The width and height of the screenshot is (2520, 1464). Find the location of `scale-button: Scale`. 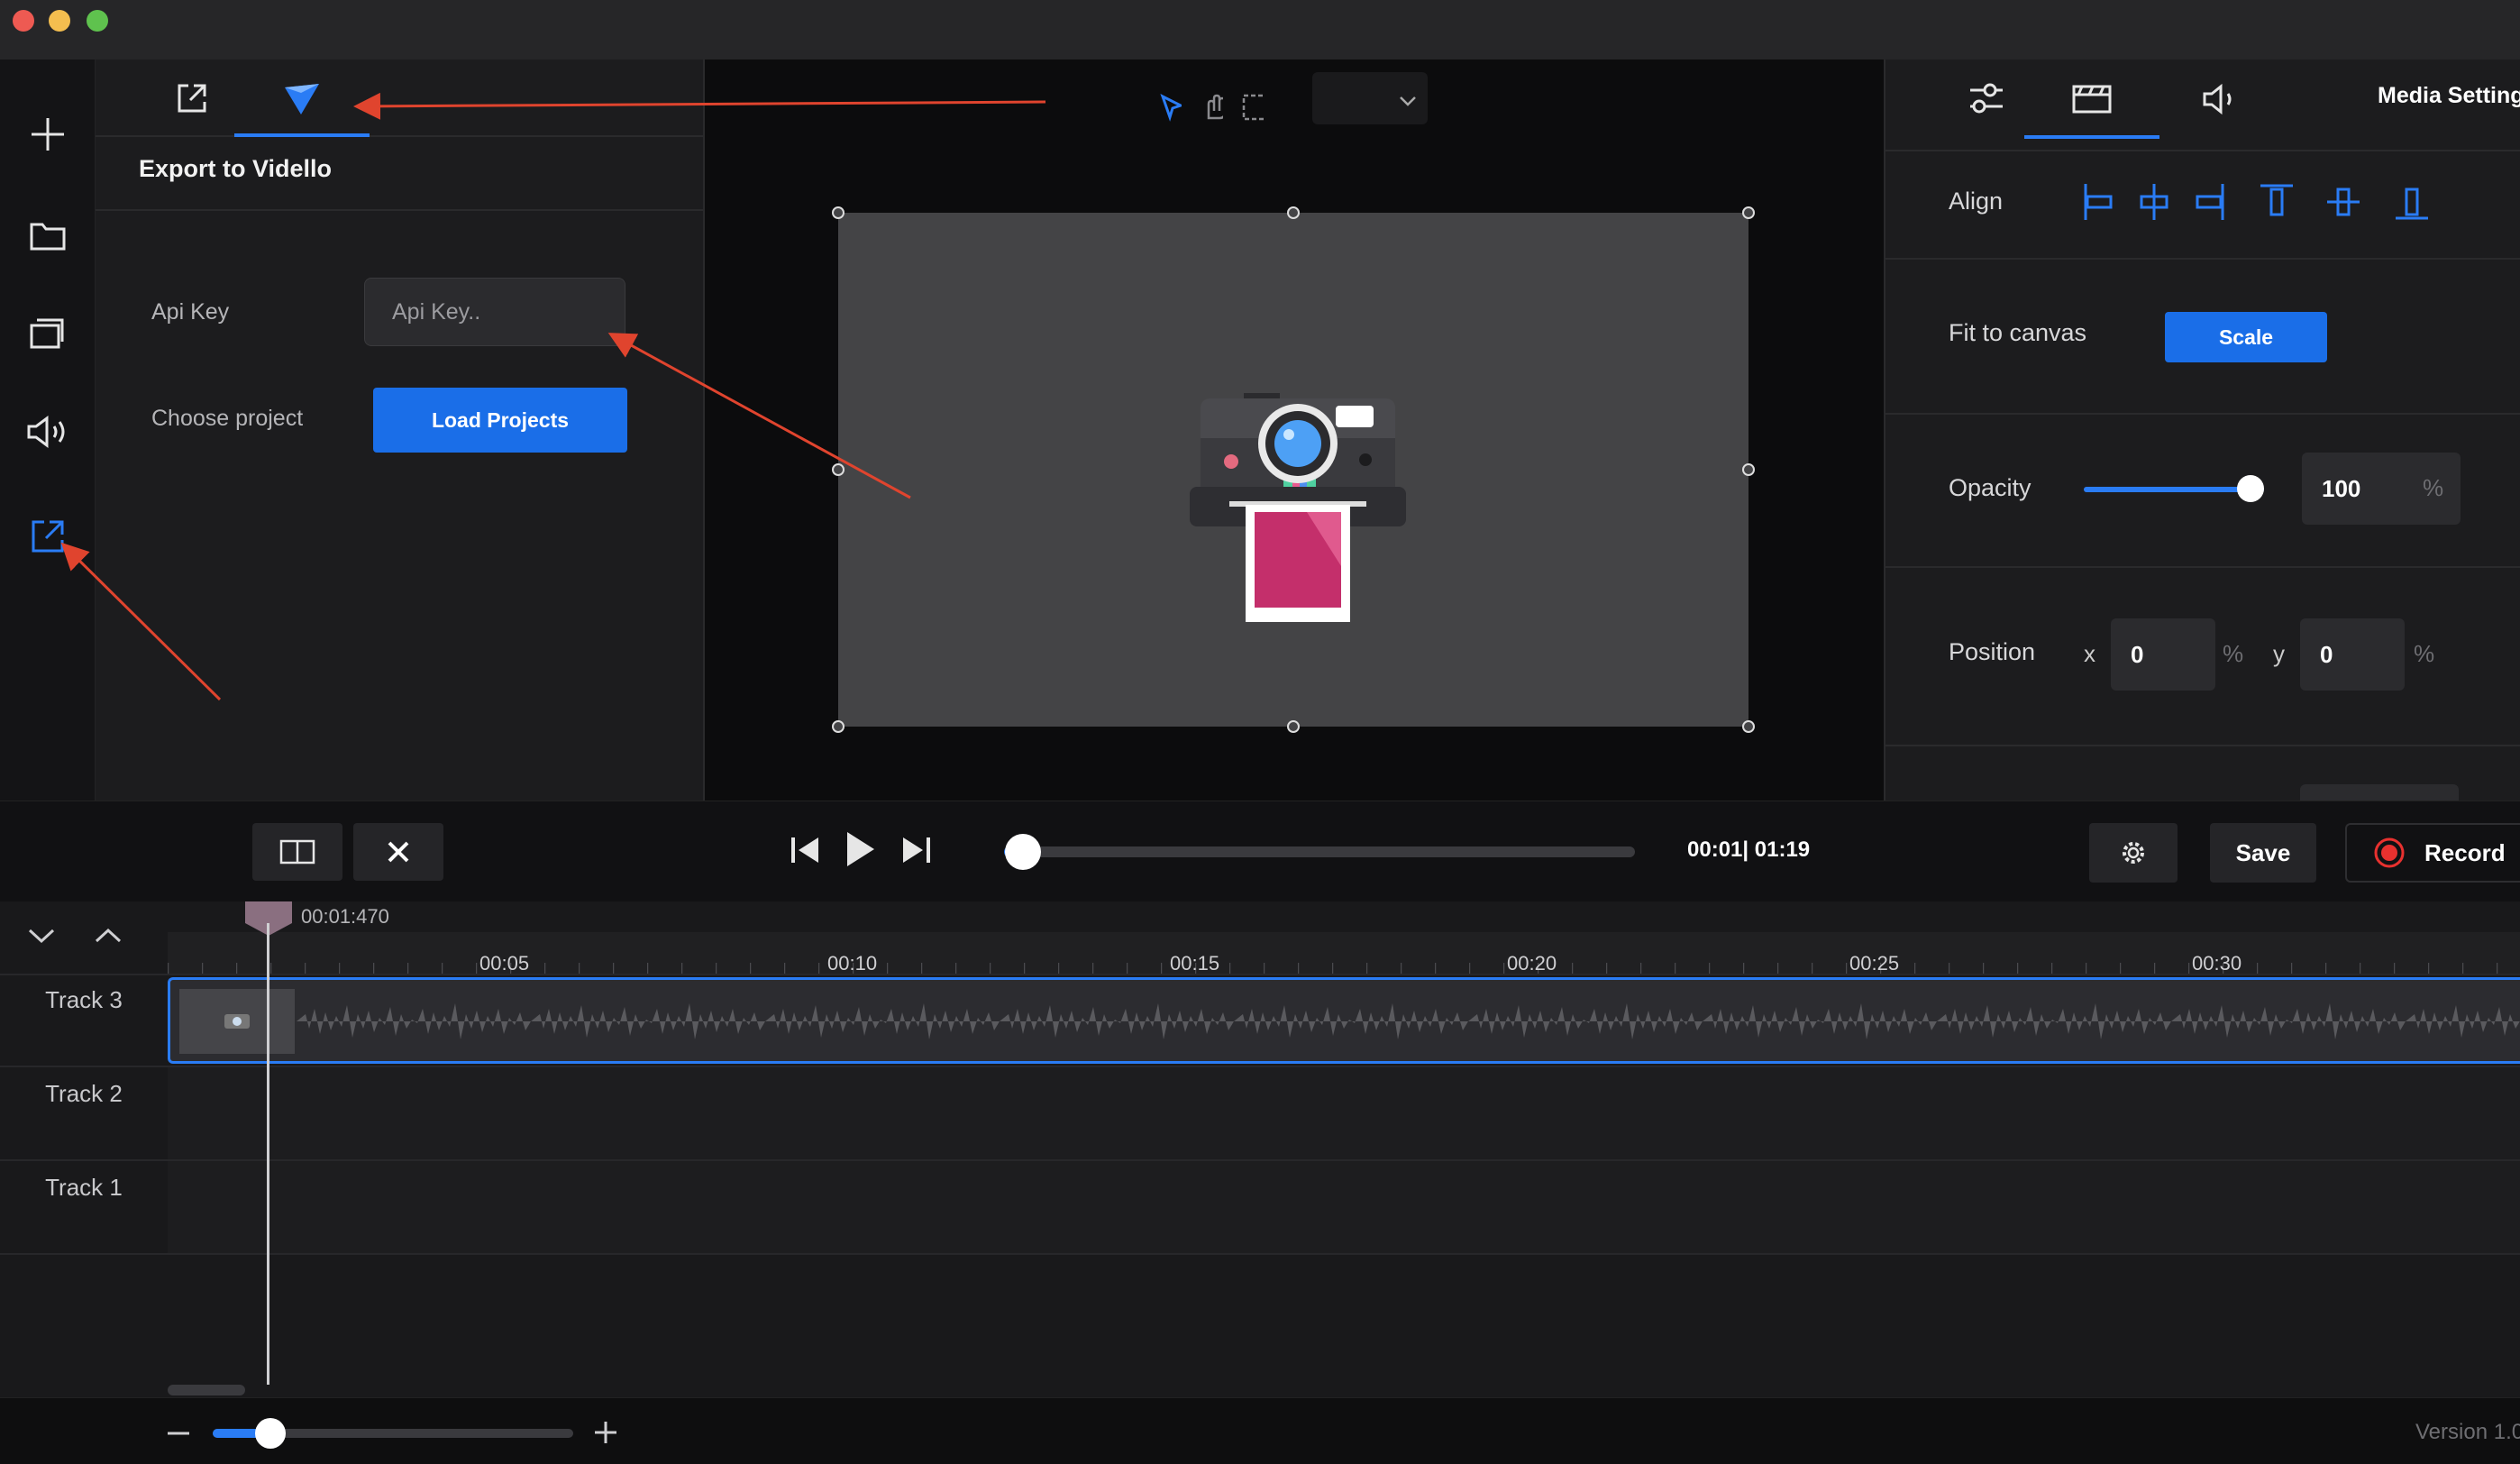

scale-button: Scale is located at coordinates (2246, 337).